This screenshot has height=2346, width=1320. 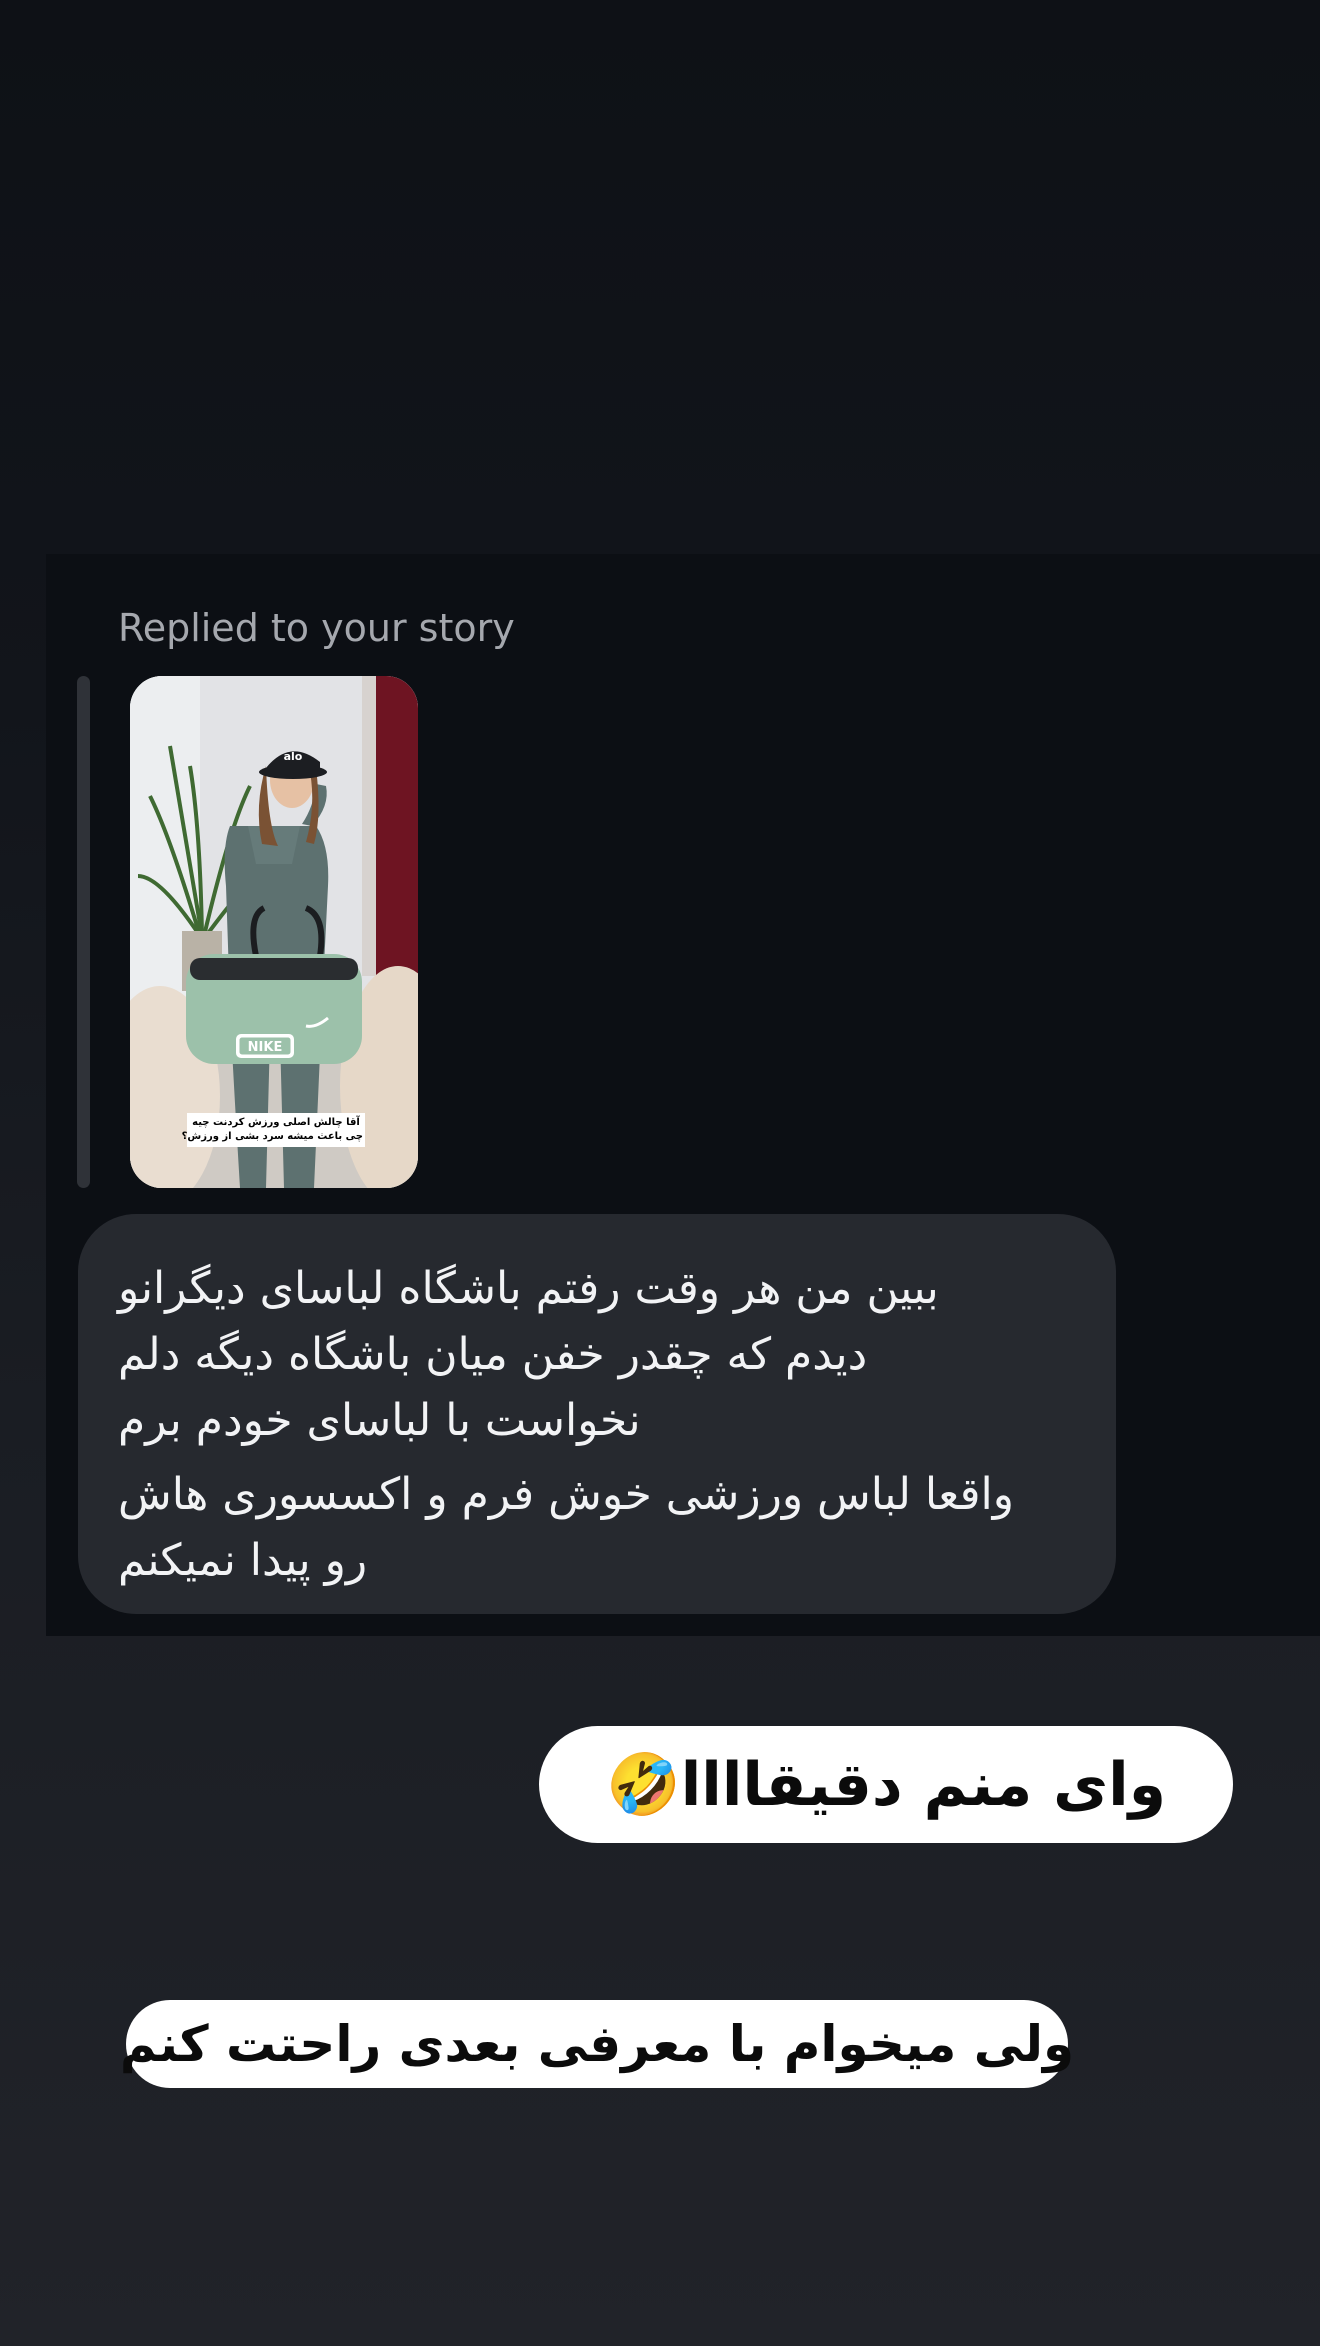 I want to click on text-sticker-second: ولی میخوام با معرفی بعدی راحتت کنم, so click(x=597, y=2044).